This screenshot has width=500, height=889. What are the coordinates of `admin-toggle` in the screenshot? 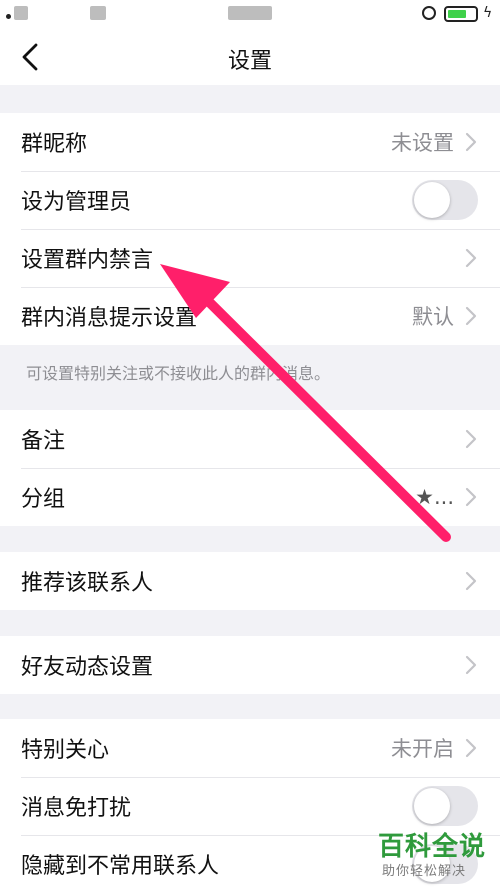 It's located at (445, 200).